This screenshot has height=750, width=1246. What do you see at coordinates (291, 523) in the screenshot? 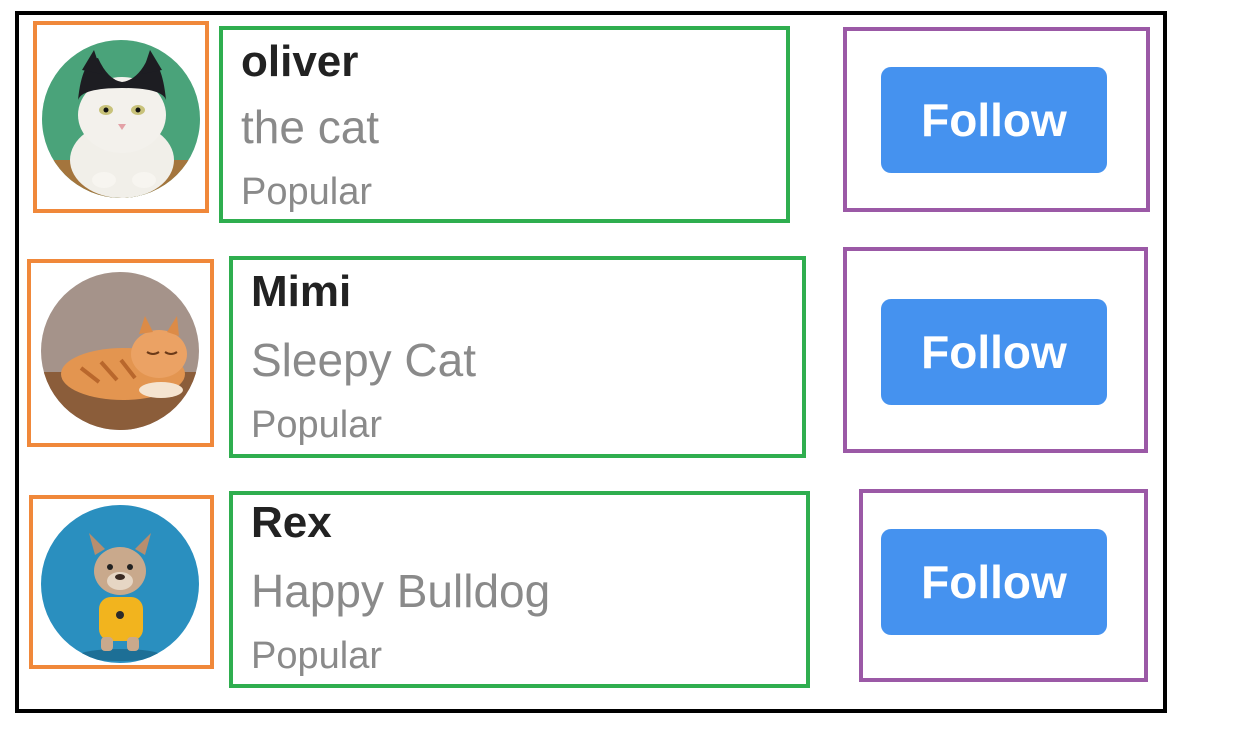
I see `user-name: Rex` at bounding box center [291, 523].